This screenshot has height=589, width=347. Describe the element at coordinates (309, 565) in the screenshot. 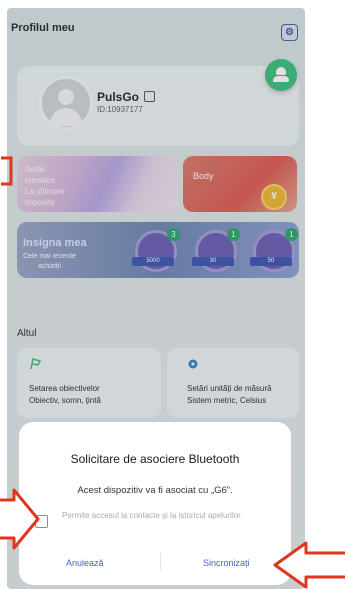

I see `annotation-arrow-right` at that location.